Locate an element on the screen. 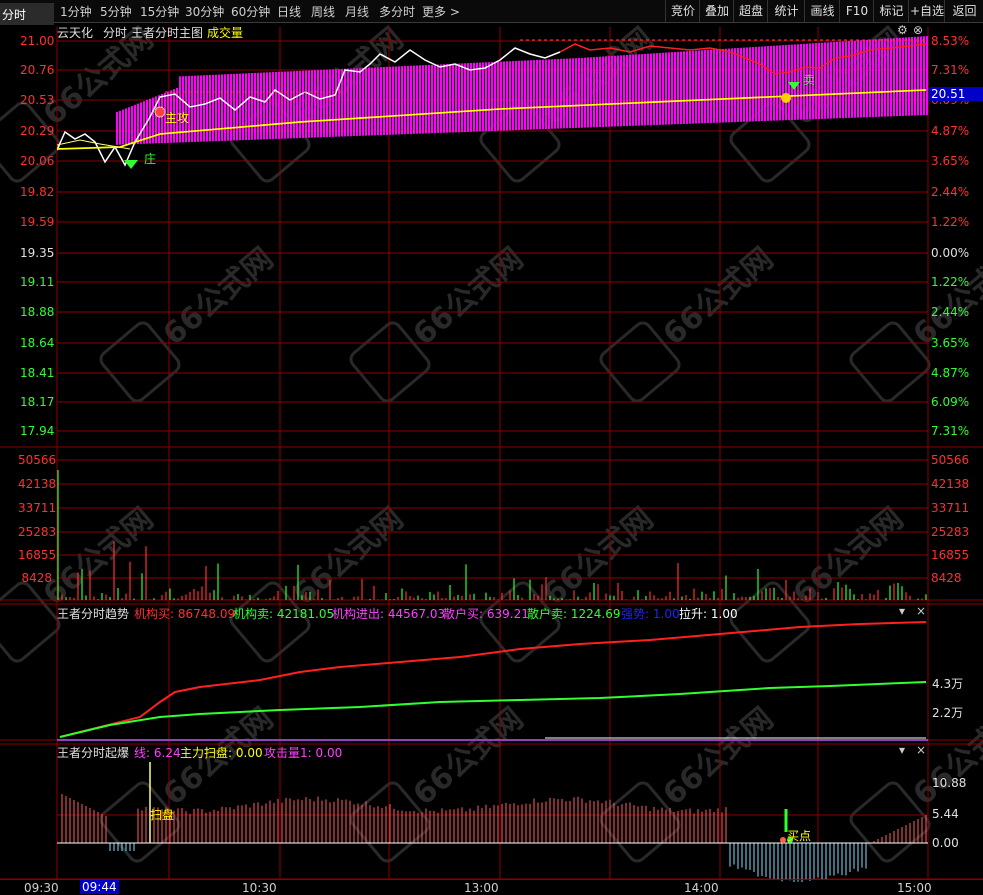  tab-daily: 日线 is located at coordinates (289, 11).